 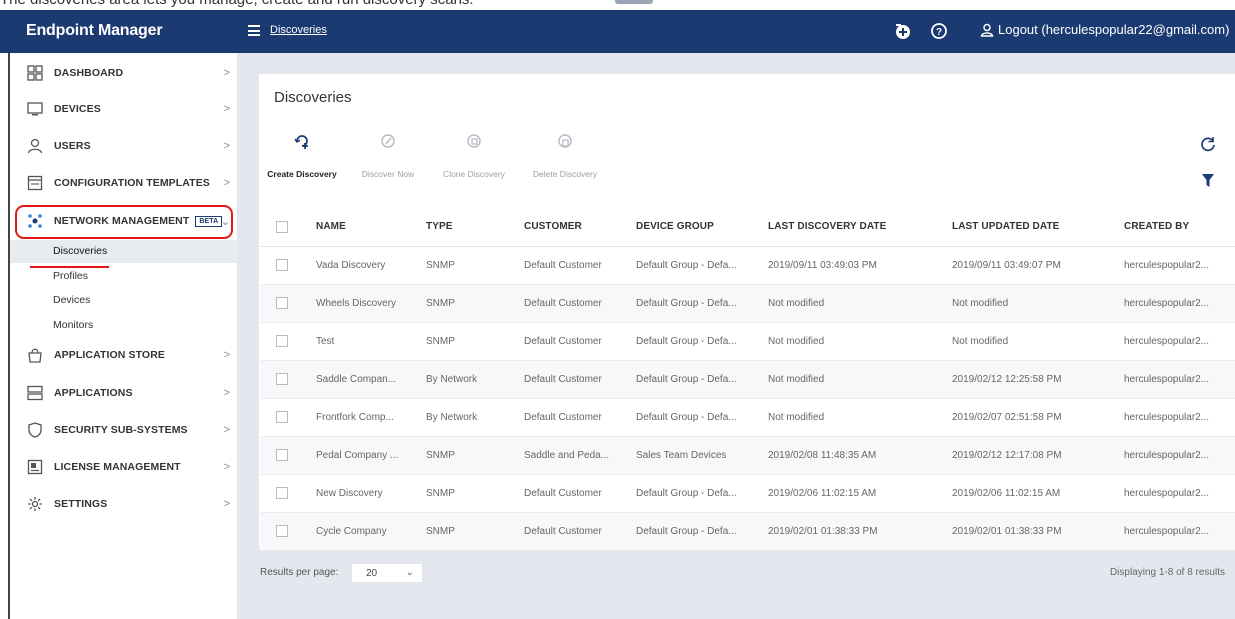 I want to click on sidebar-item-license-management: LICENSE MANAGEMENT >, so click(x=124, y=467).